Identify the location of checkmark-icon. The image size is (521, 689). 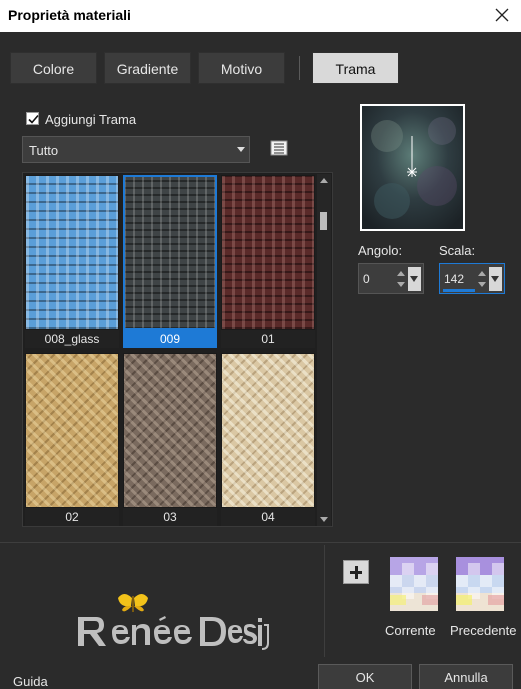
(33, 119).